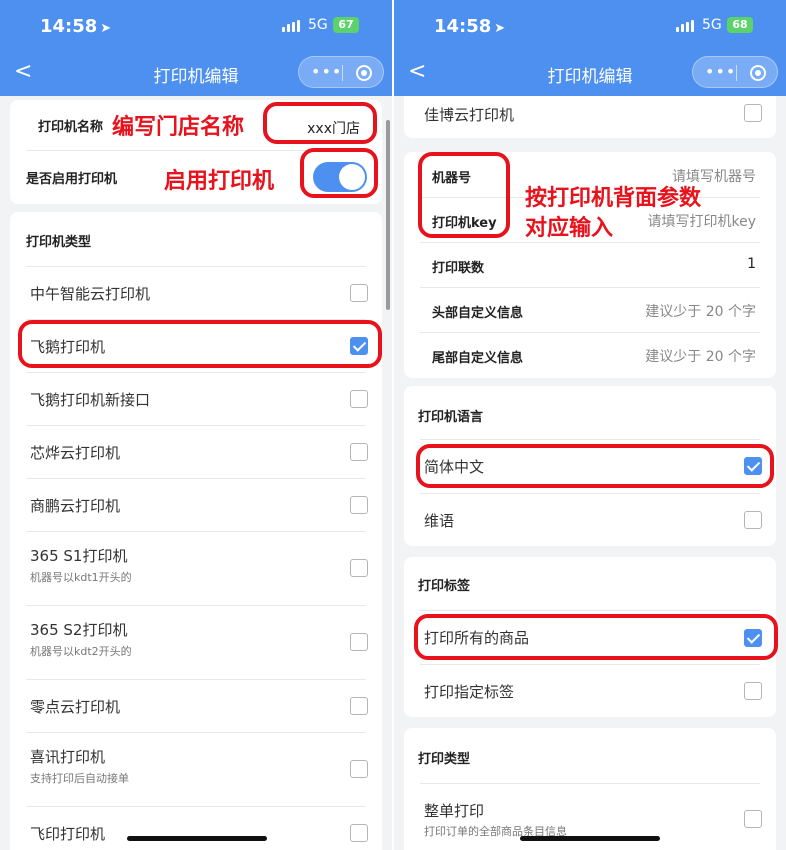 This screenshot has height=850, width=786. What do you see at coordinates (458, 268) in the screenshot?
I see `print-copies-label: 打印联数` at bounding box center [458, 268].